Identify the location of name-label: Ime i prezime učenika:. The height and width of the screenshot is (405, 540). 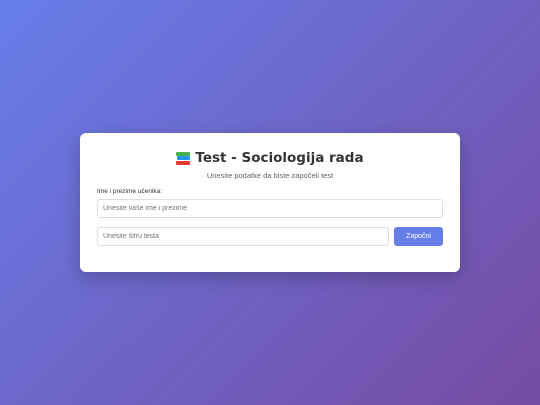
(130, 191).